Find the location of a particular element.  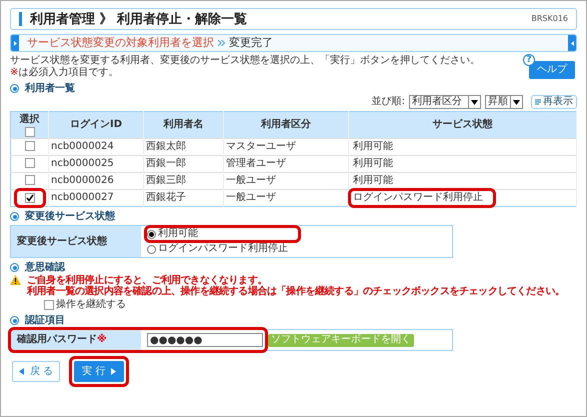

select-label: 選択 is located at coordinates (30, 120).